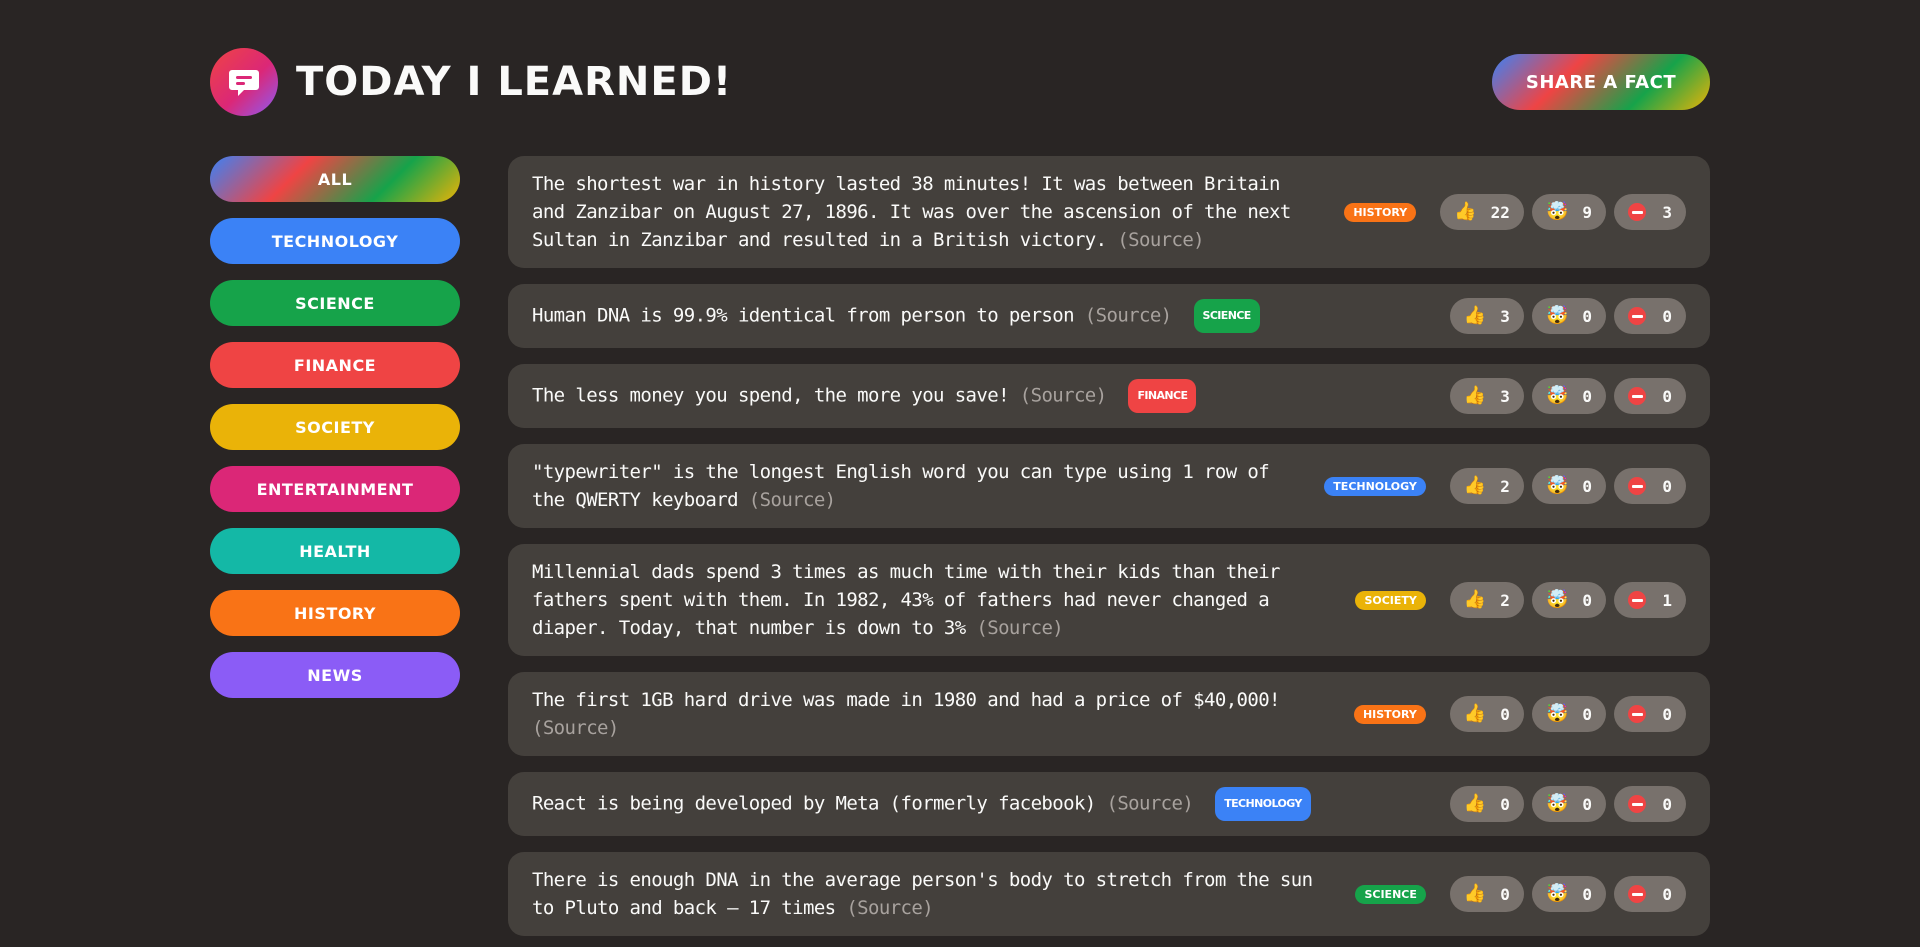 The image size is (1920, 947). Describe the element at coordinates (1587, 212) in the screenshot. I see `vote-count: 9` at that location.